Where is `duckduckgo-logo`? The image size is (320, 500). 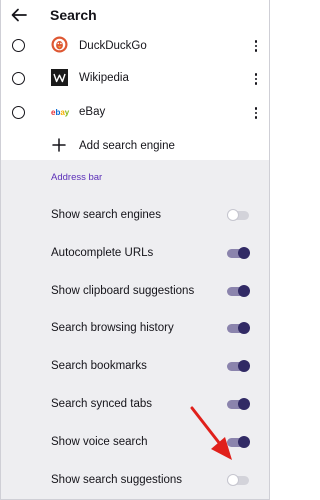 duckduckgo-logo is located at coordinates (59, 44).